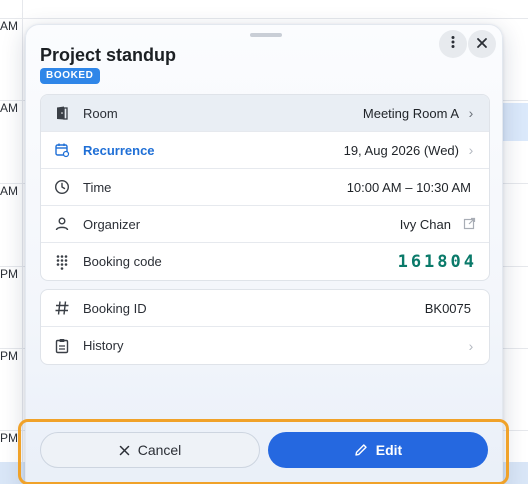  I want to click on room-label: Room, so click(100, 113).